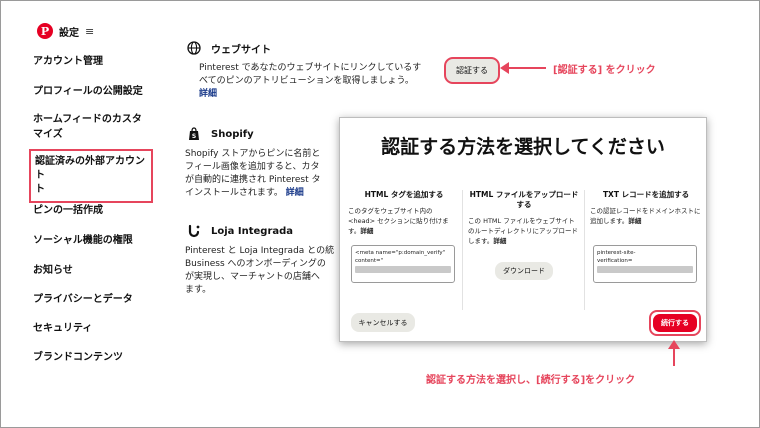 This screenshot has height=428, width=760. Describe the element at coordinates (260, 251) in the screenshot. I see `desc-line: Pinterest と Loja Integrada との統` at that location.